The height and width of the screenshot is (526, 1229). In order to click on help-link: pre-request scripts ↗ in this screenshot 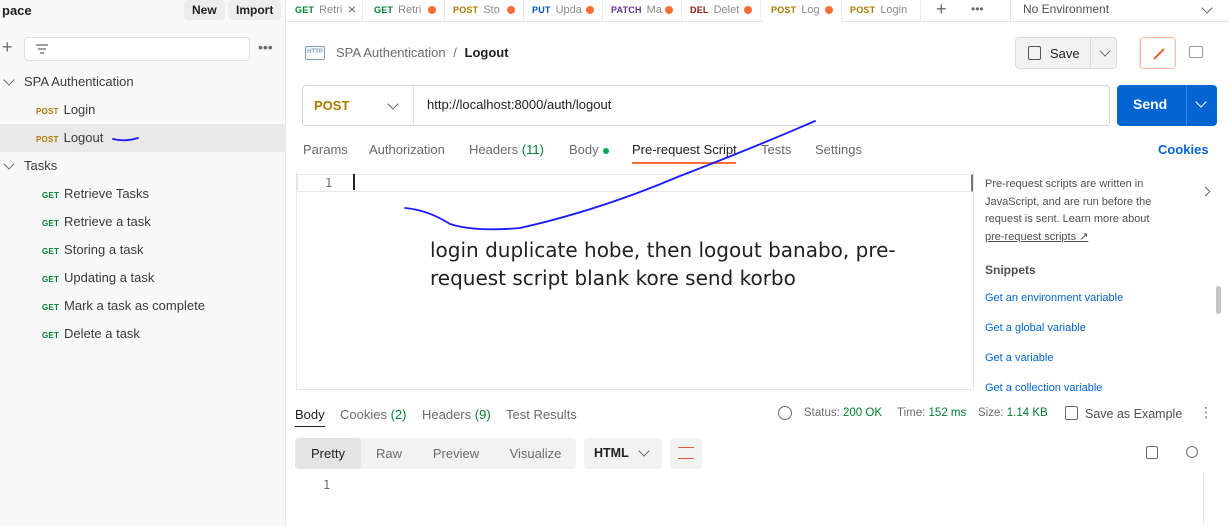, I will do `click(1036, 237)`.